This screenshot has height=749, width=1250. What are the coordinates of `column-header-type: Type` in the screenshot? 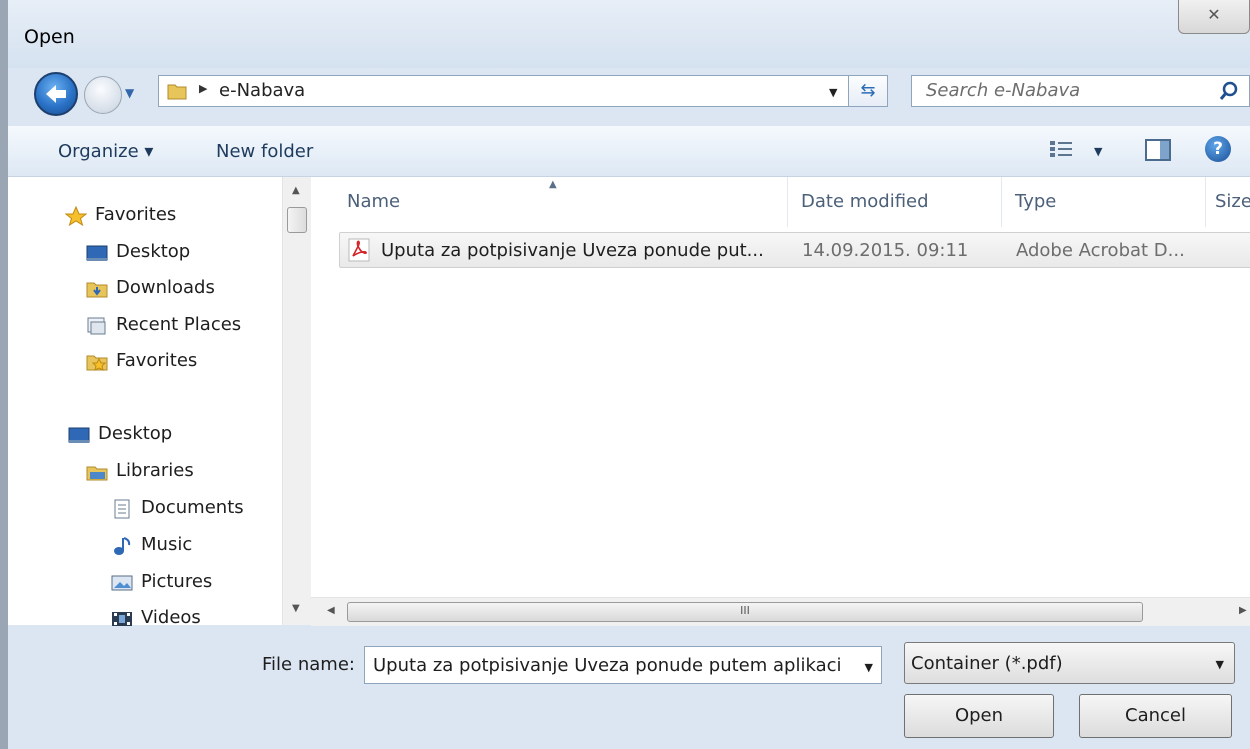 It's located at (1035, 201).